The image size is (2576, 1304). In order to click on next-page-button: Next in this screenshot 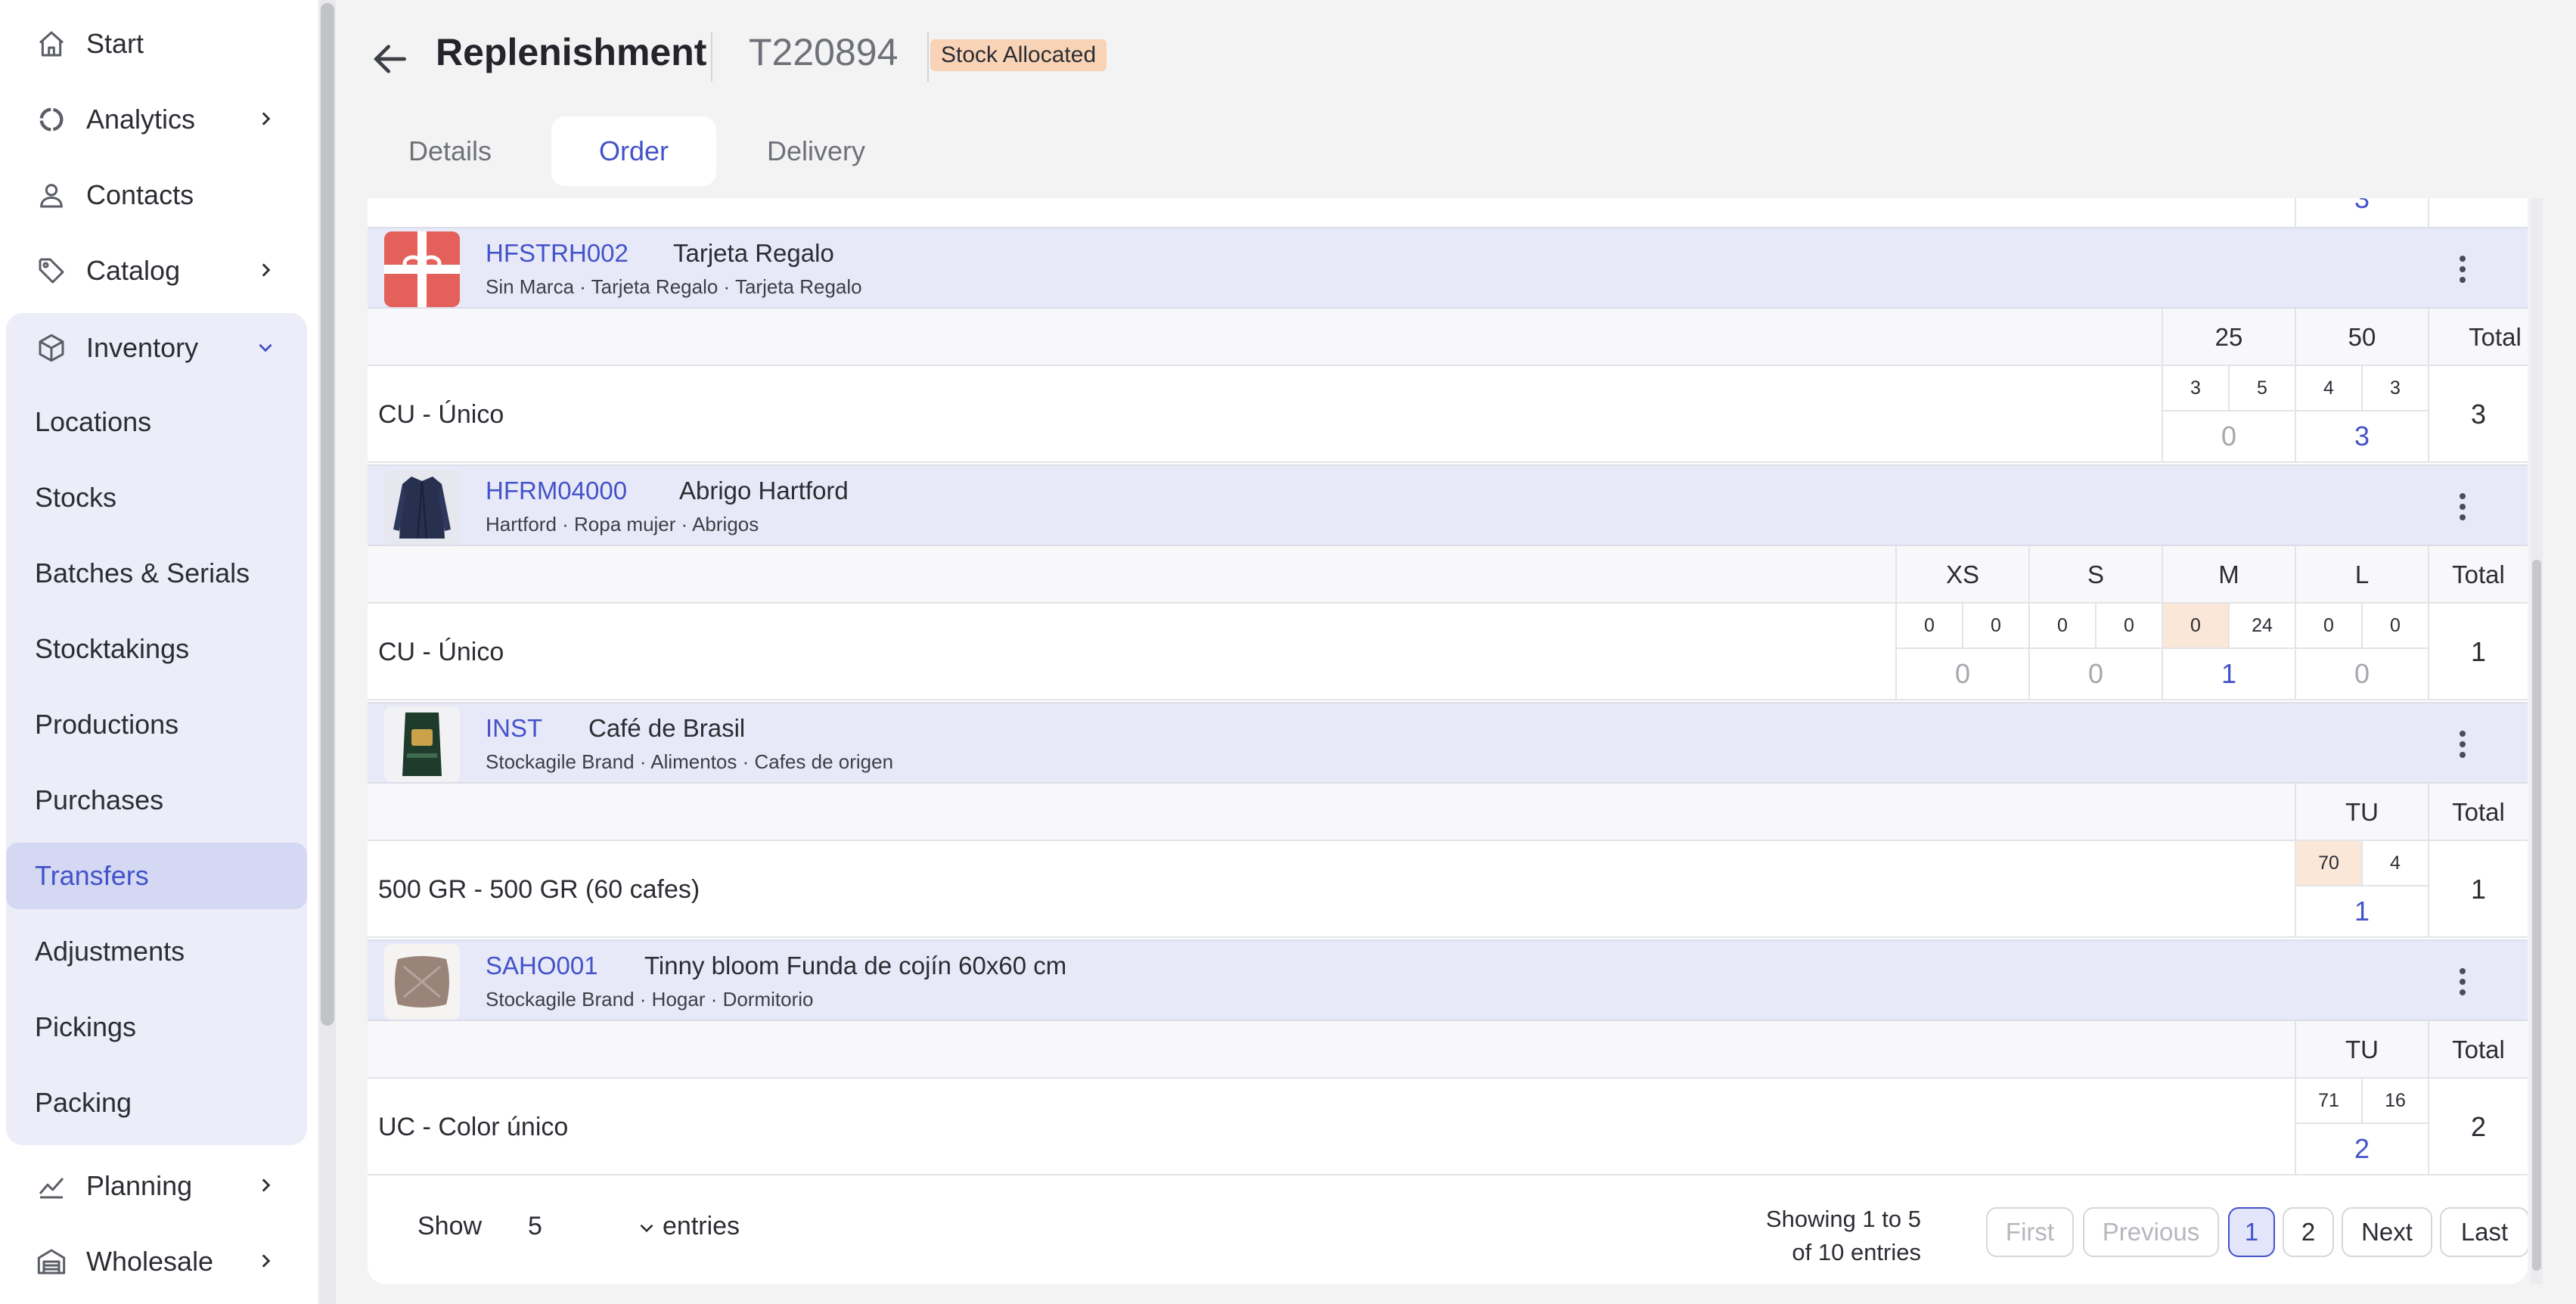, I will do `click(2387, 1232)`.